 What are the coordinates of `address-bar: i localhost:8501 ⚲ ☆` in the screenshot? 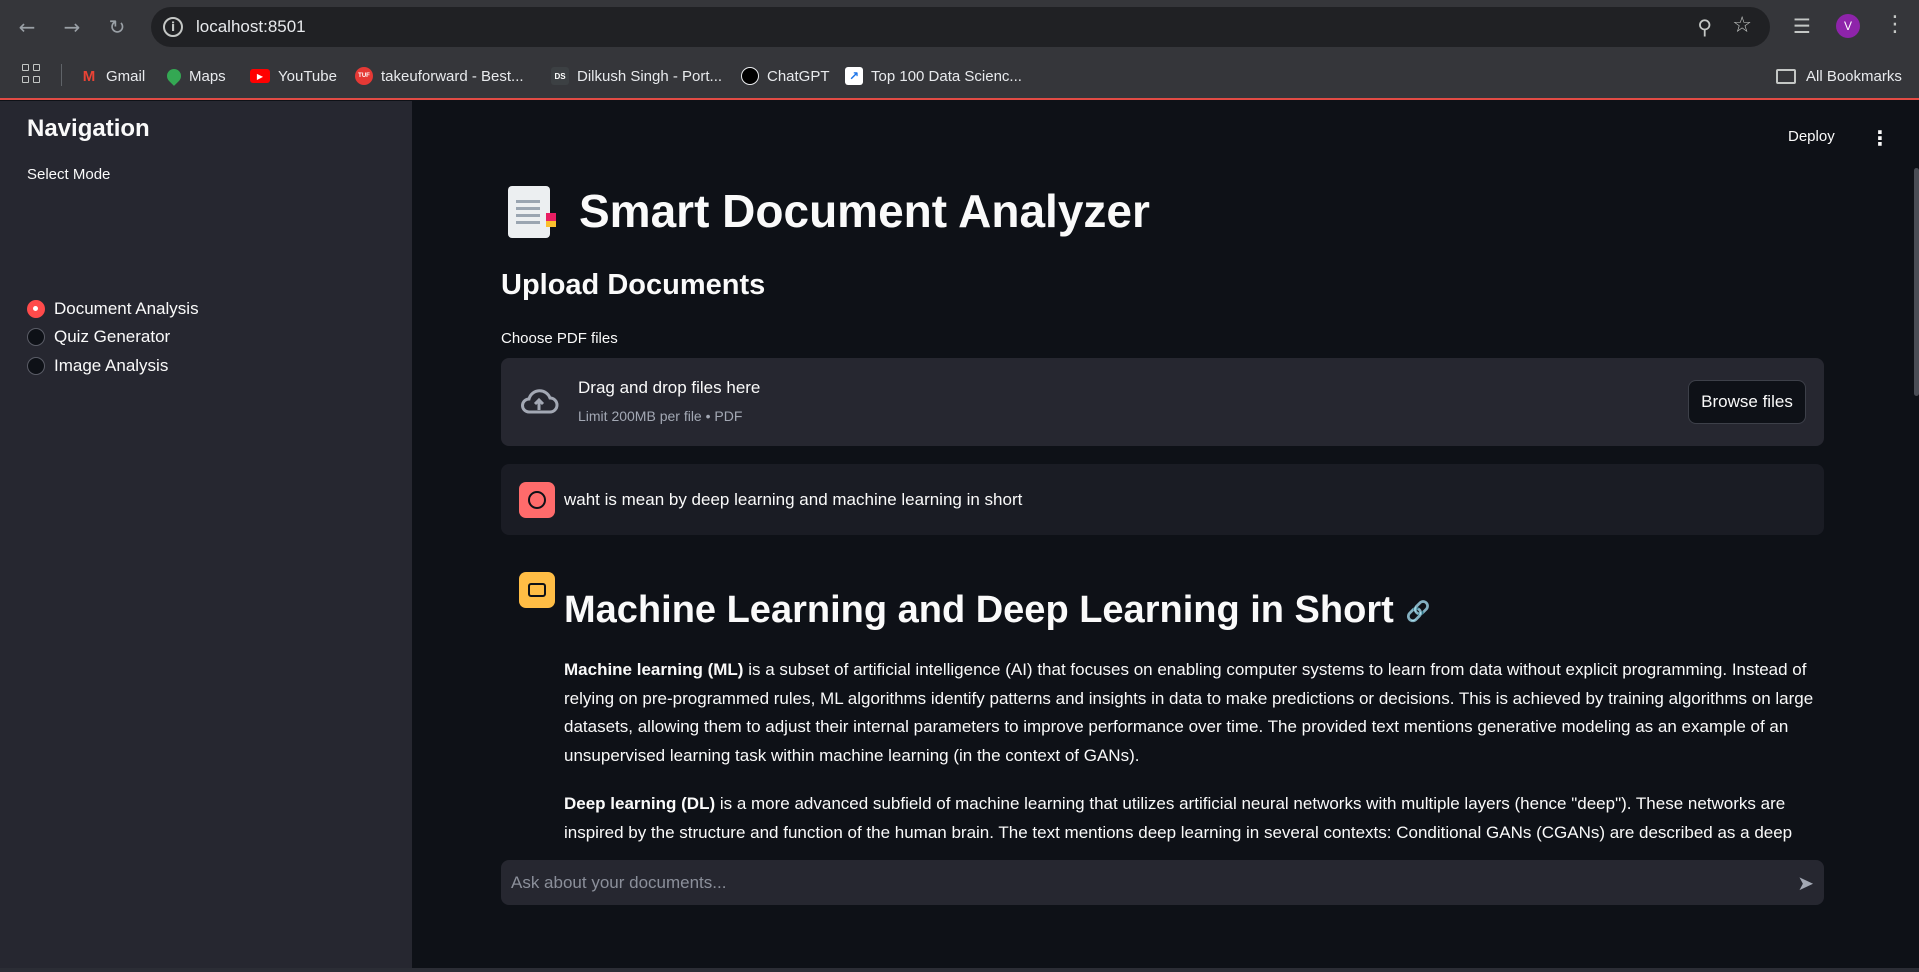 It's located at (960, 27).